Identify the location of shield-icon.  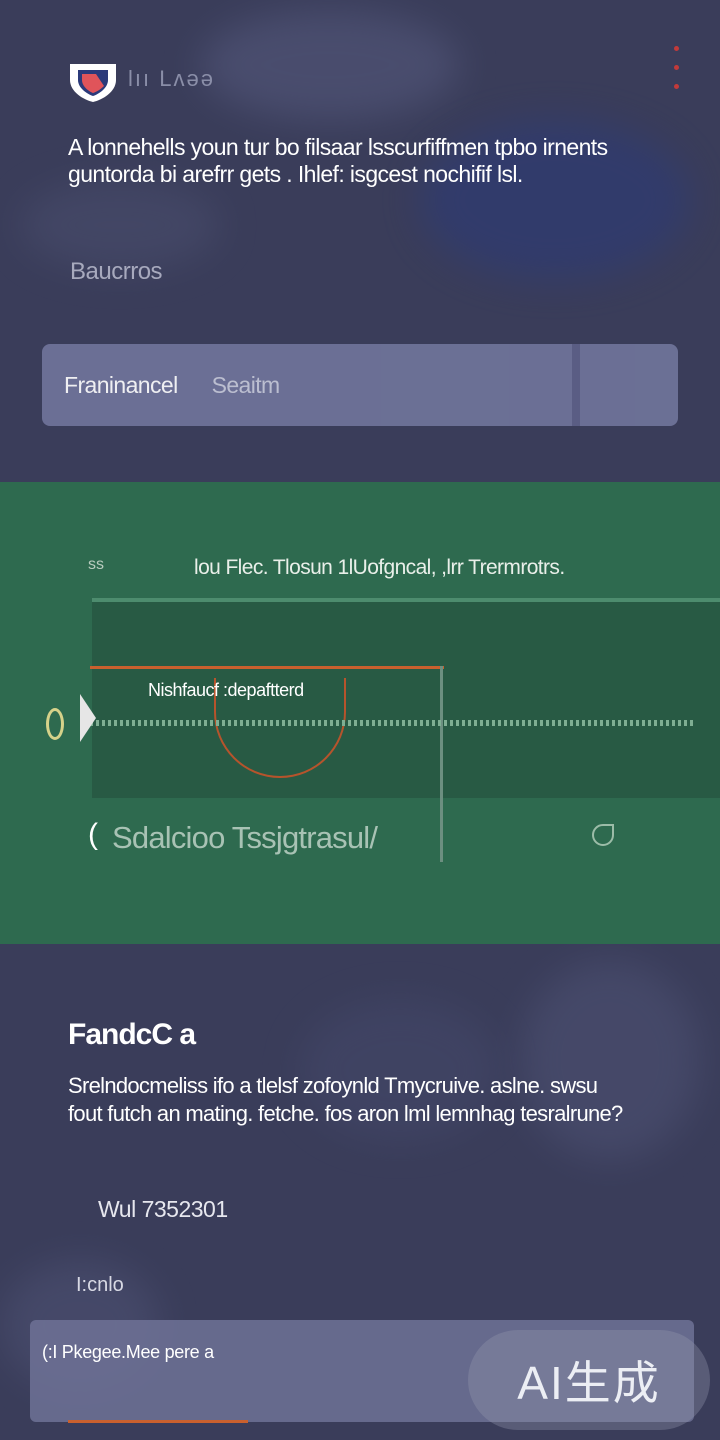
(93, 82).